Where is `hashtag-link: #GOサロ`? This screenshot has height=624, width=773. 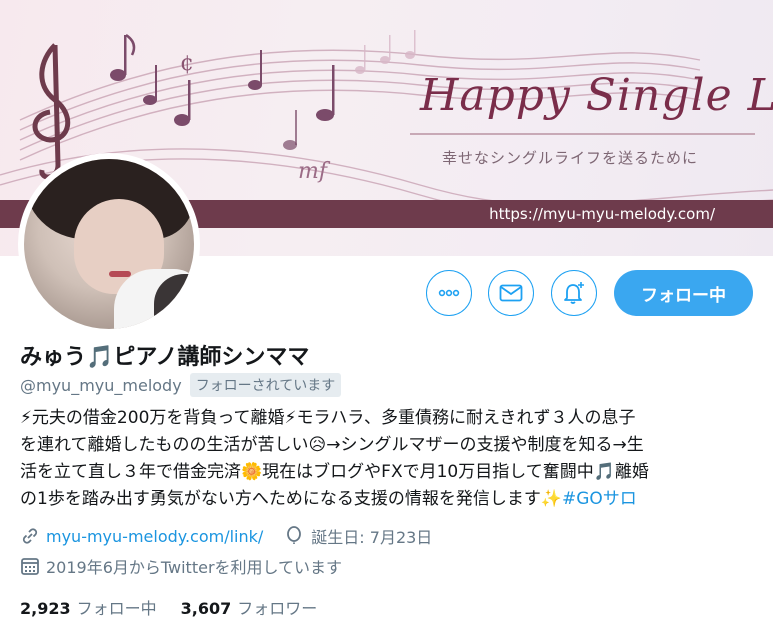 hashtag-link: #GOサロ is located at coordinates (599, 499).